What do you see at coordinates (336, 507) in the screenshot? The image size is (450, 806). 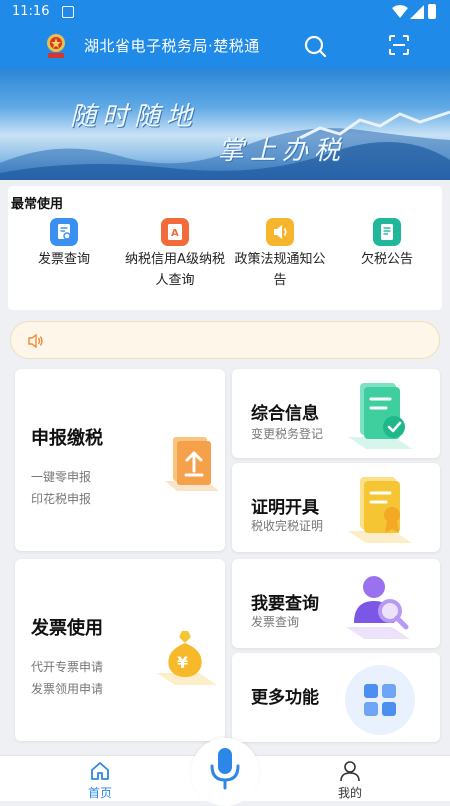 I see `card-certificate: 证明开具 税收完税证明` at bounding box center [336, 507].